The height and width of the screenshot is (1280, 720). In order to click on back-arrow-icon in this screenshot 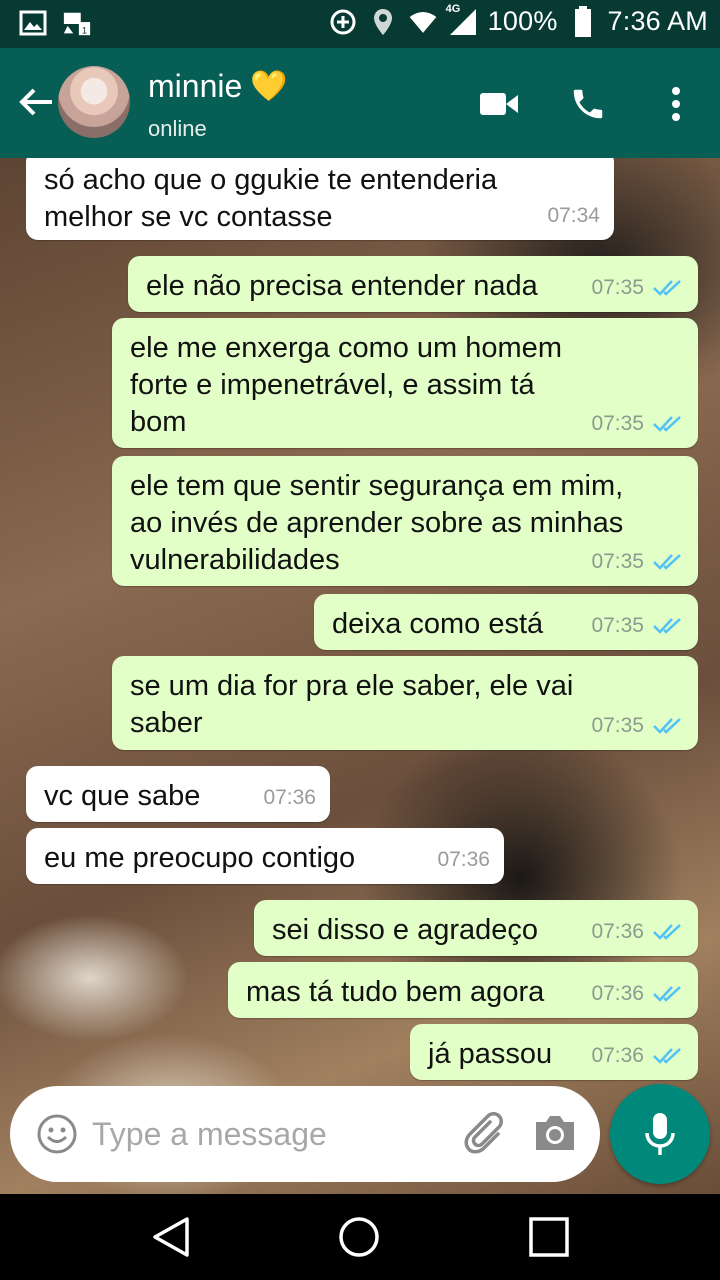, I will do `click(35, 102)`.